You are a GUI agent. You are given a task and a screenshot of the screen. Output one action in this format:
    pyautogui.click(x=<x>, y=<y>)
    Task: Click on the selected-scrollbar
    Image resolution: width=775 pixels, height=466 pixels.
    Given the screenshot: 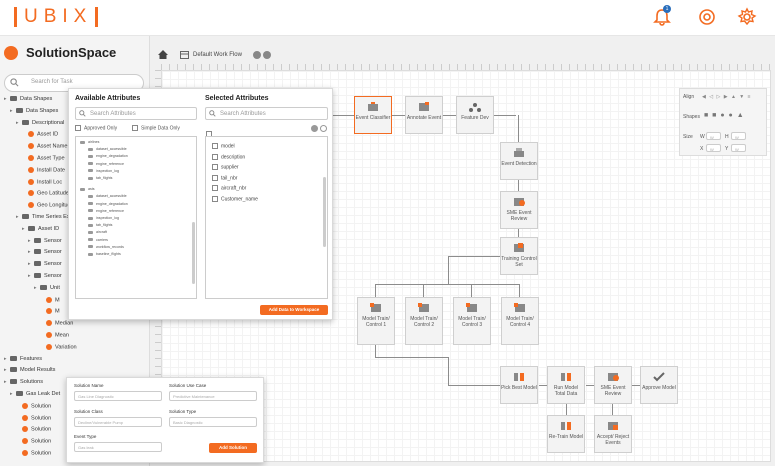 What is the action you would take?
    pyautogui.click(x=324, y=212)
    